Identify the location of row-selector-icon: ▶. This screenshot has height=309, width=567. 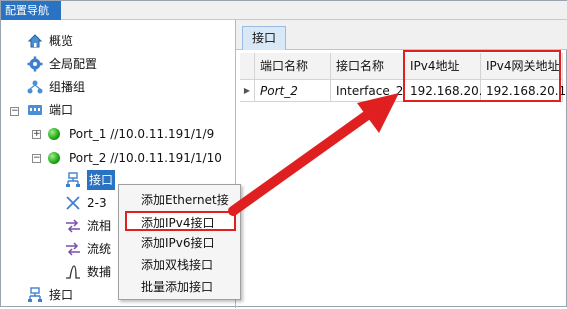
(247, 91).